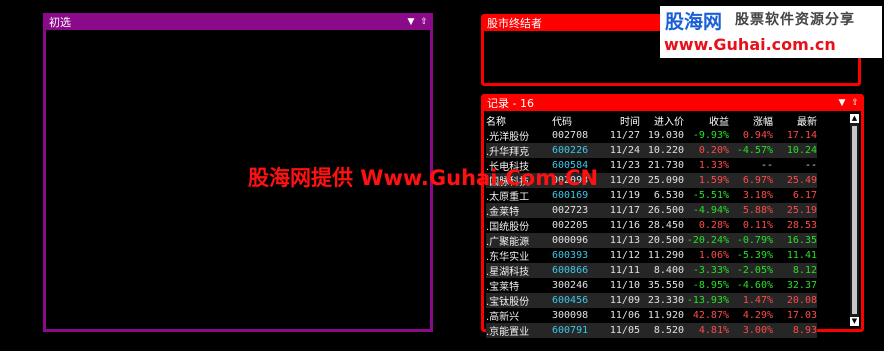 The image size is (884, 351). What do you see at coordinates (618, 180) in the screenshot?
I see `cell-time: 11/20` at bounding box center [618, 180].